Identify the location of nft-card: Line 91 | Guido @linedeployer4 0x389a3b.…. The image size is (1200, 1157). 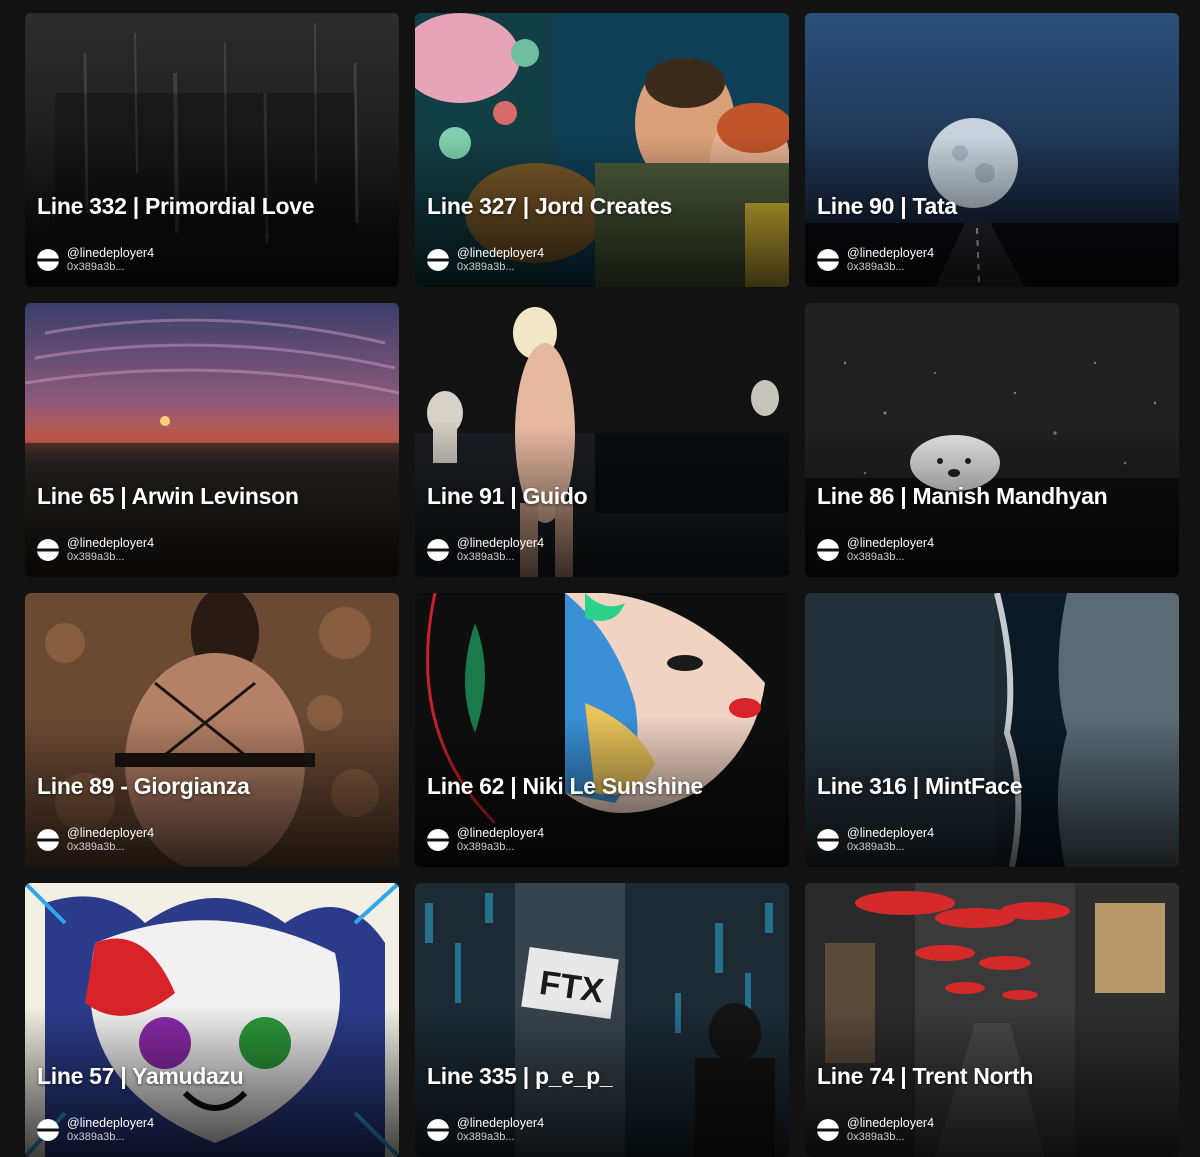
(602, 440).